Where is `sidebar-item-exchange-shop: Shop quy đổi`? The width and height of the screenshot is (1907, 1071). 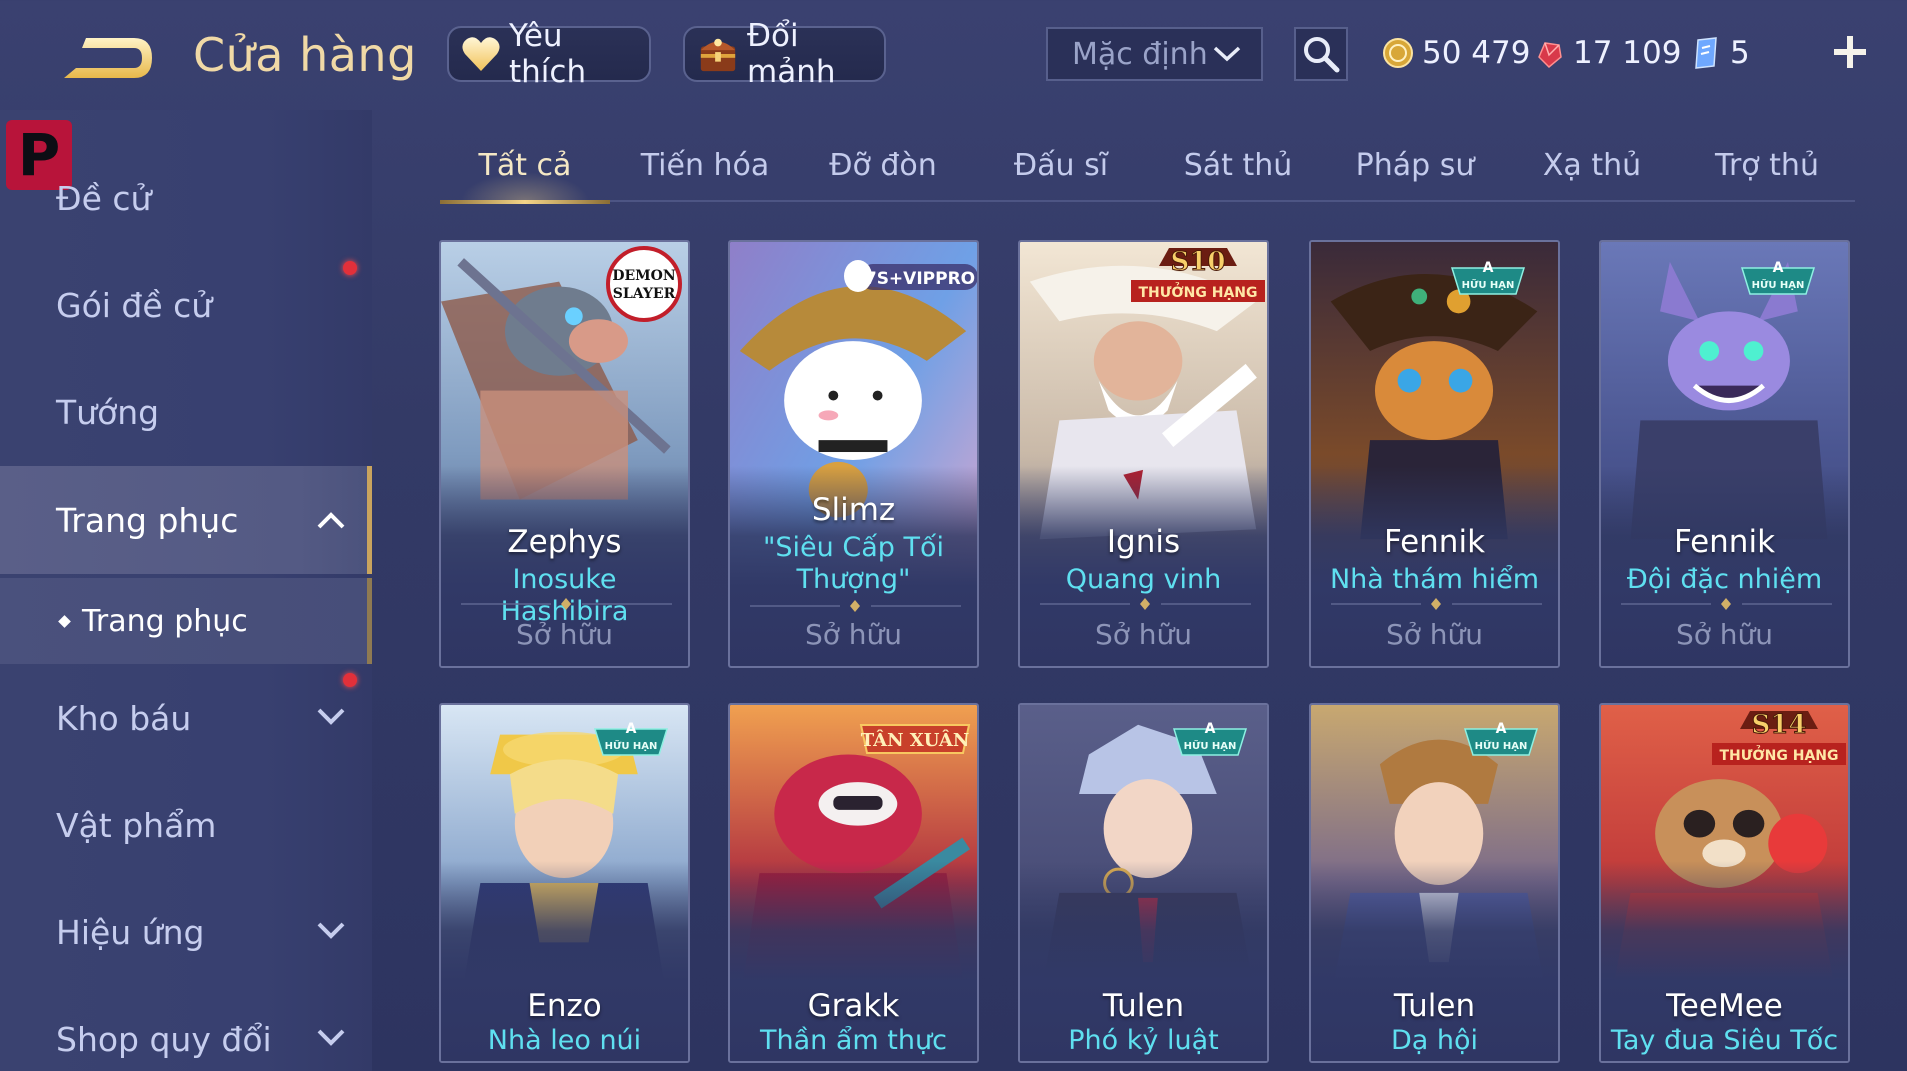 sidebar-item-exchange-shop: Shop quy đổi is located at coordinates (186, 1032).